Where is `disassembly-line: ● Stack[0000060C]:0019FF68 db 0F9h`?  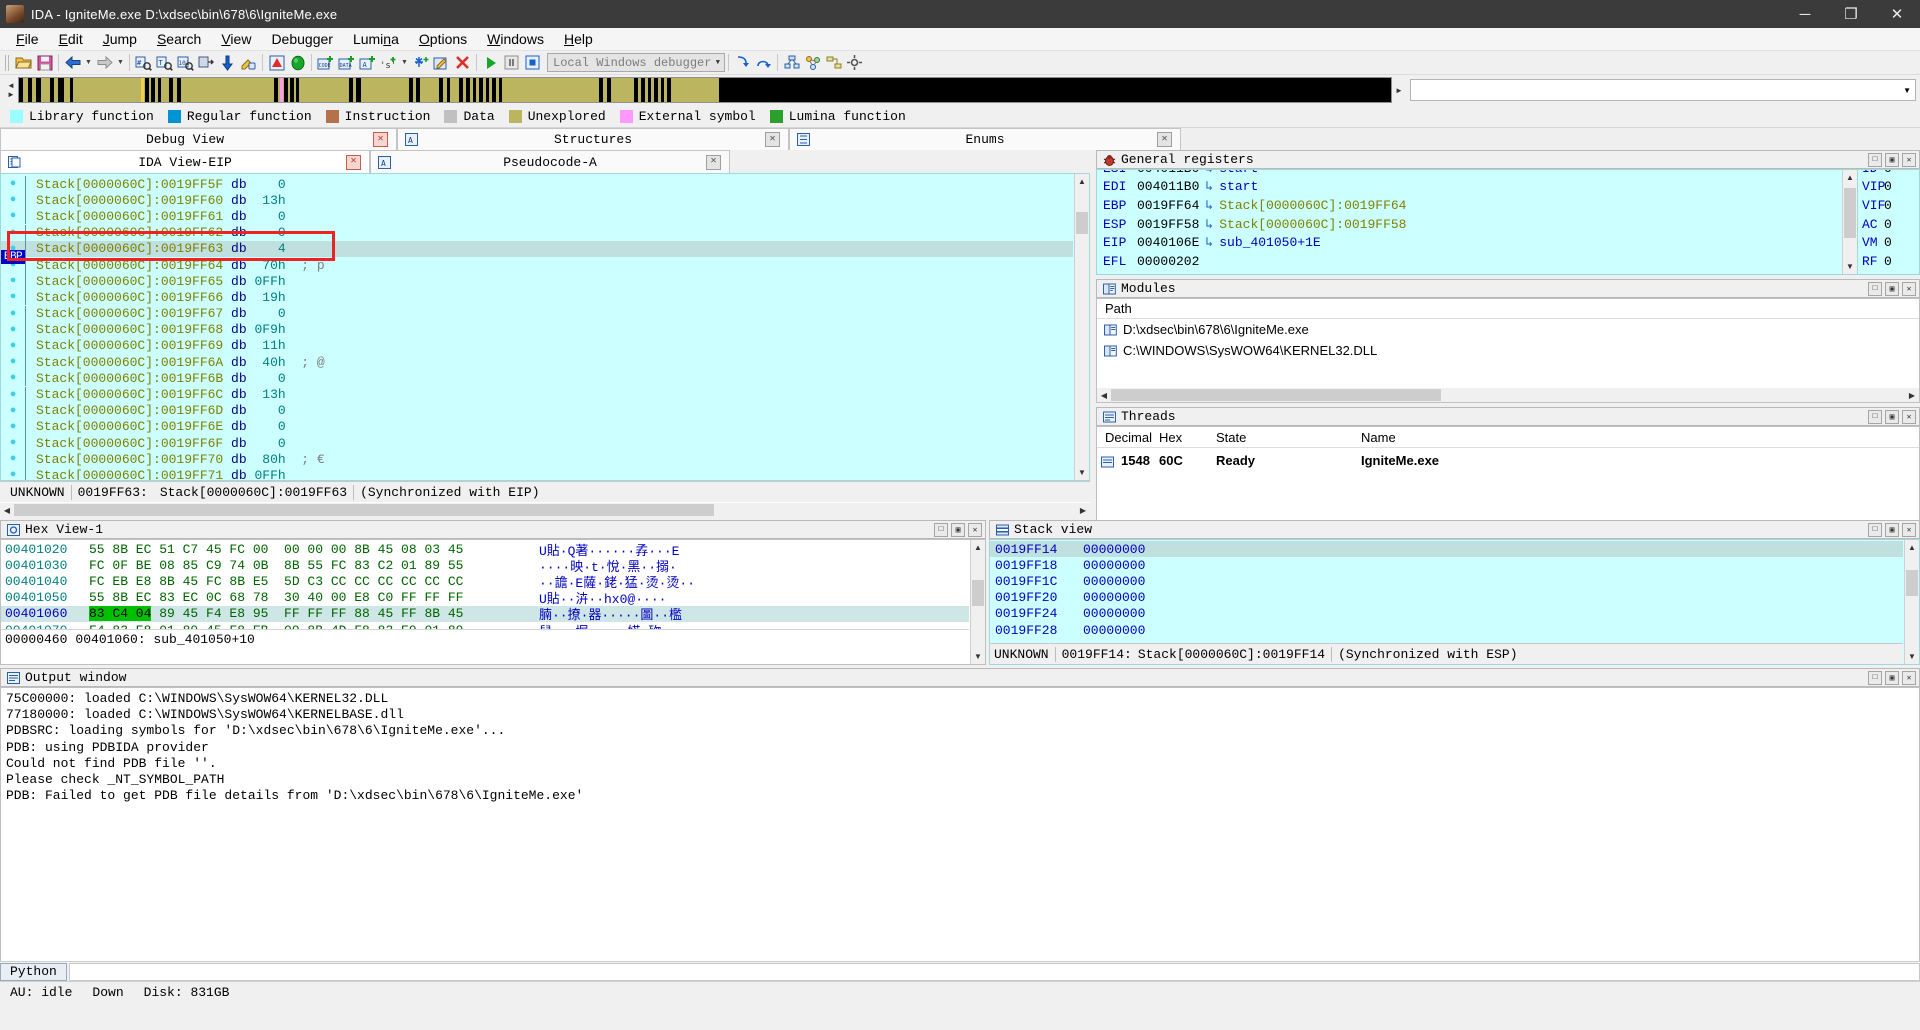 disassembly-line: ● Stack[0000060C]:0019FF68 db 0F9h is located at coordinates (537, 329).